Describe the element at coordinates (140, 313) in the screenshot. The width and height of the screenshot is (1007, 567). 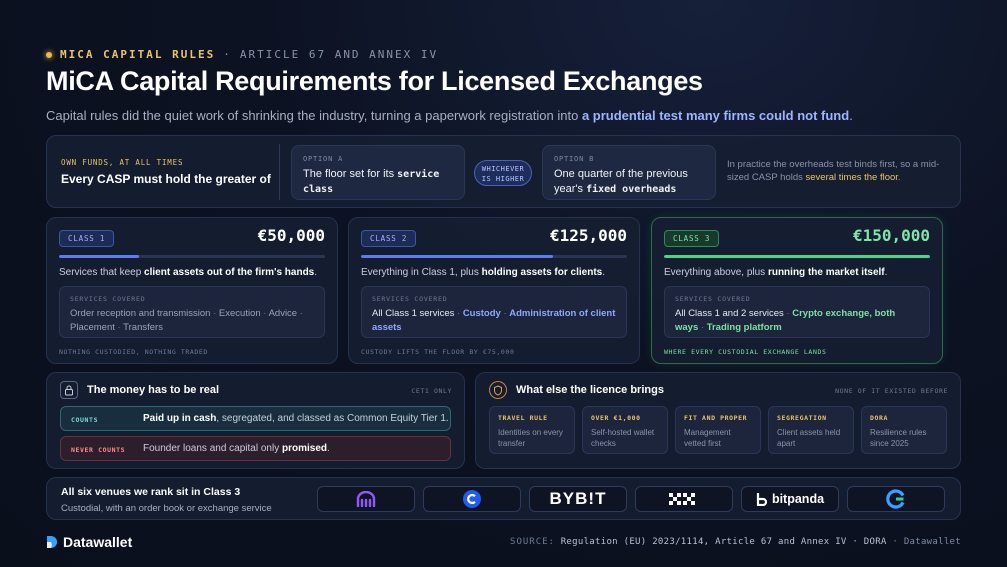
I see `service-item: Order reception and transmission` at that location.